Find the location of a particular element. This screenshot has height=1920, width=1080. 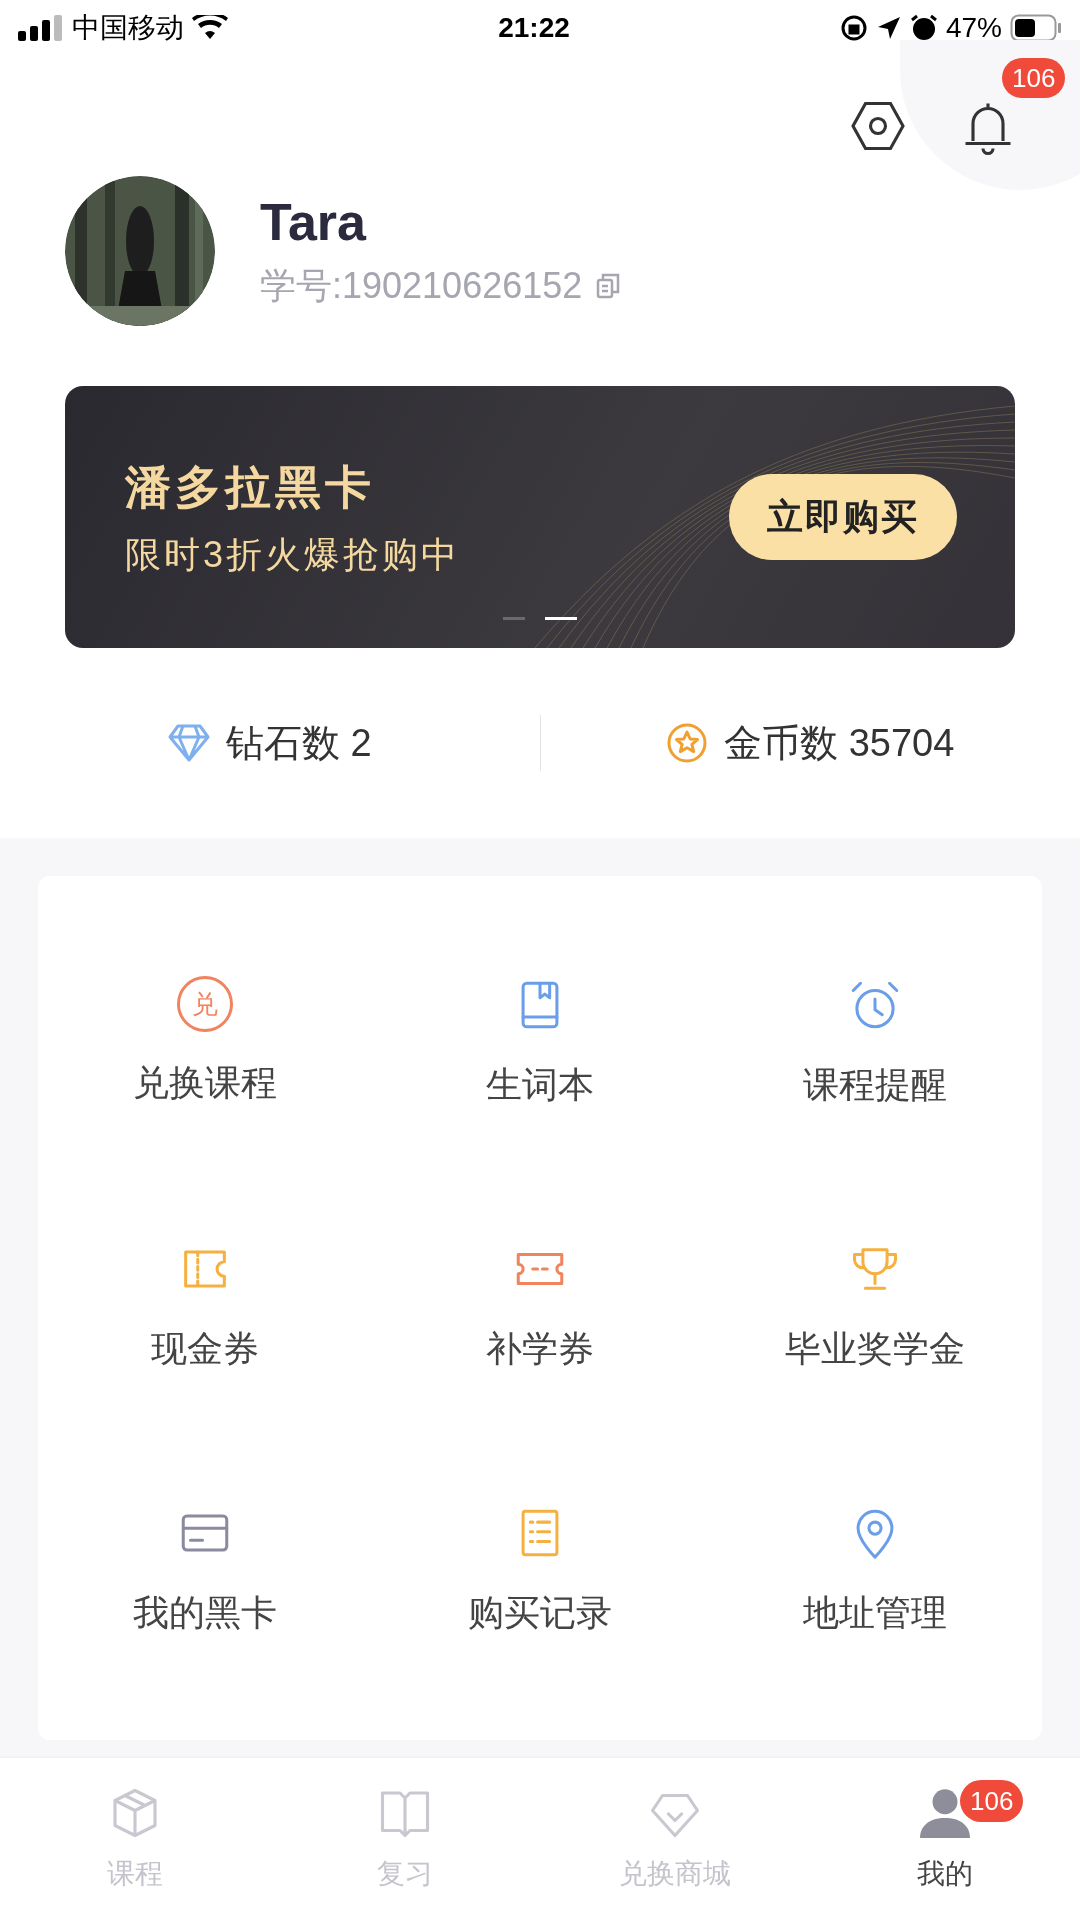

user-name: Tara is located at coordinates (314, 222).